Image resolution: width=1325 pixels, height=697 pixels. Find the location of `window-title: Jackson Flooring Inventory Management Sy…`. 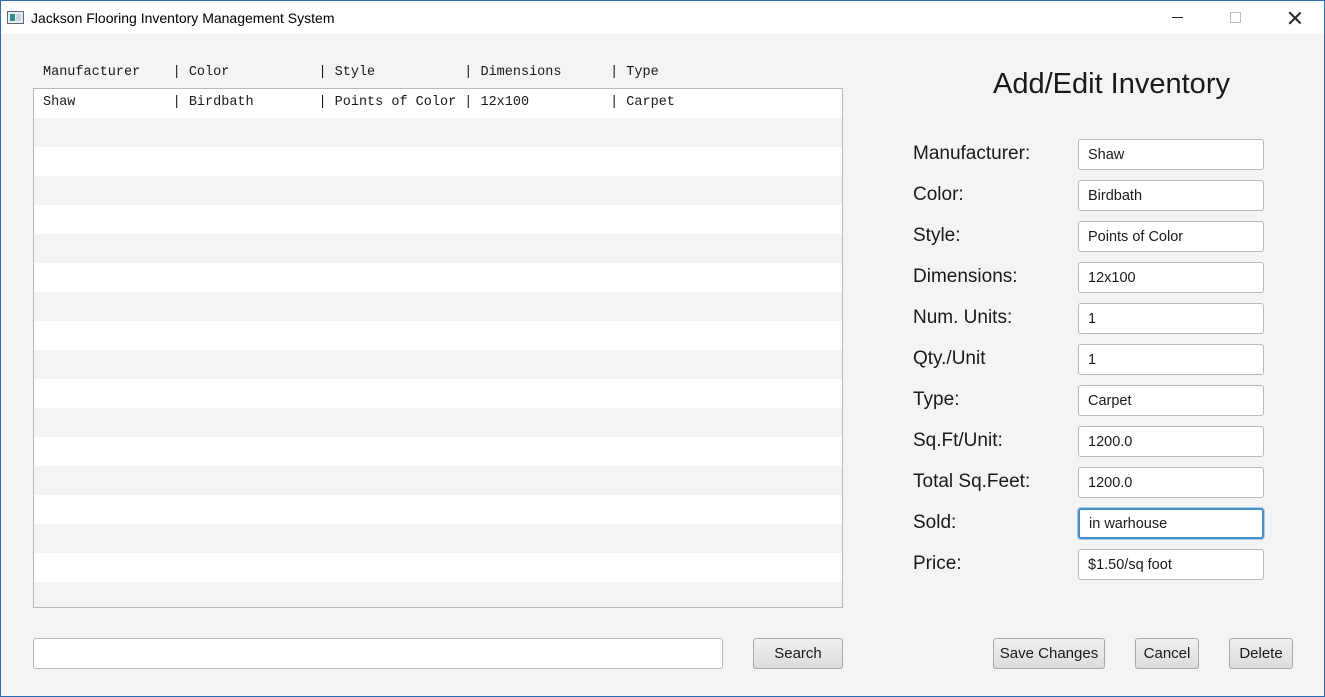

window-title: Jackson Flooring Inventory Management Sy… is located at coordinates (183, 18).